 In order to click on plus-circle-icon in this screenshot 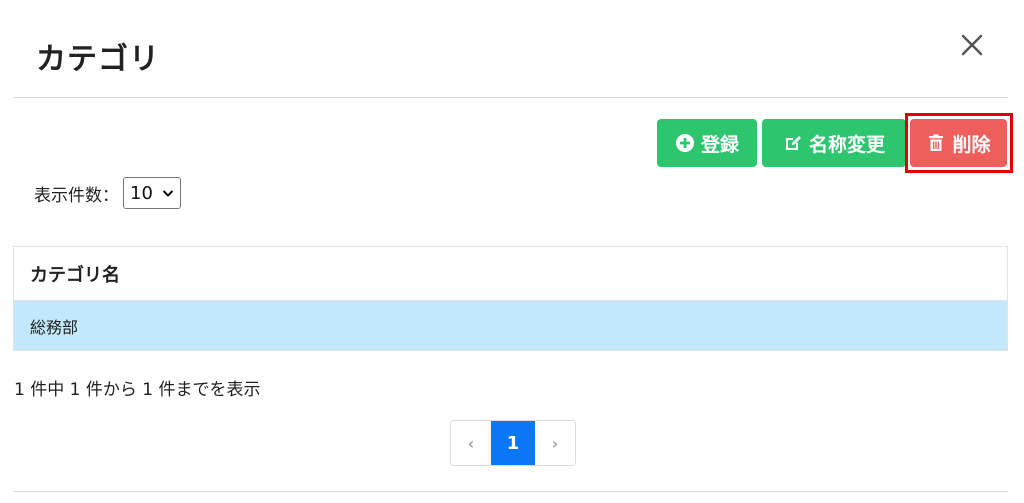, I will do `click(684, 143)`.